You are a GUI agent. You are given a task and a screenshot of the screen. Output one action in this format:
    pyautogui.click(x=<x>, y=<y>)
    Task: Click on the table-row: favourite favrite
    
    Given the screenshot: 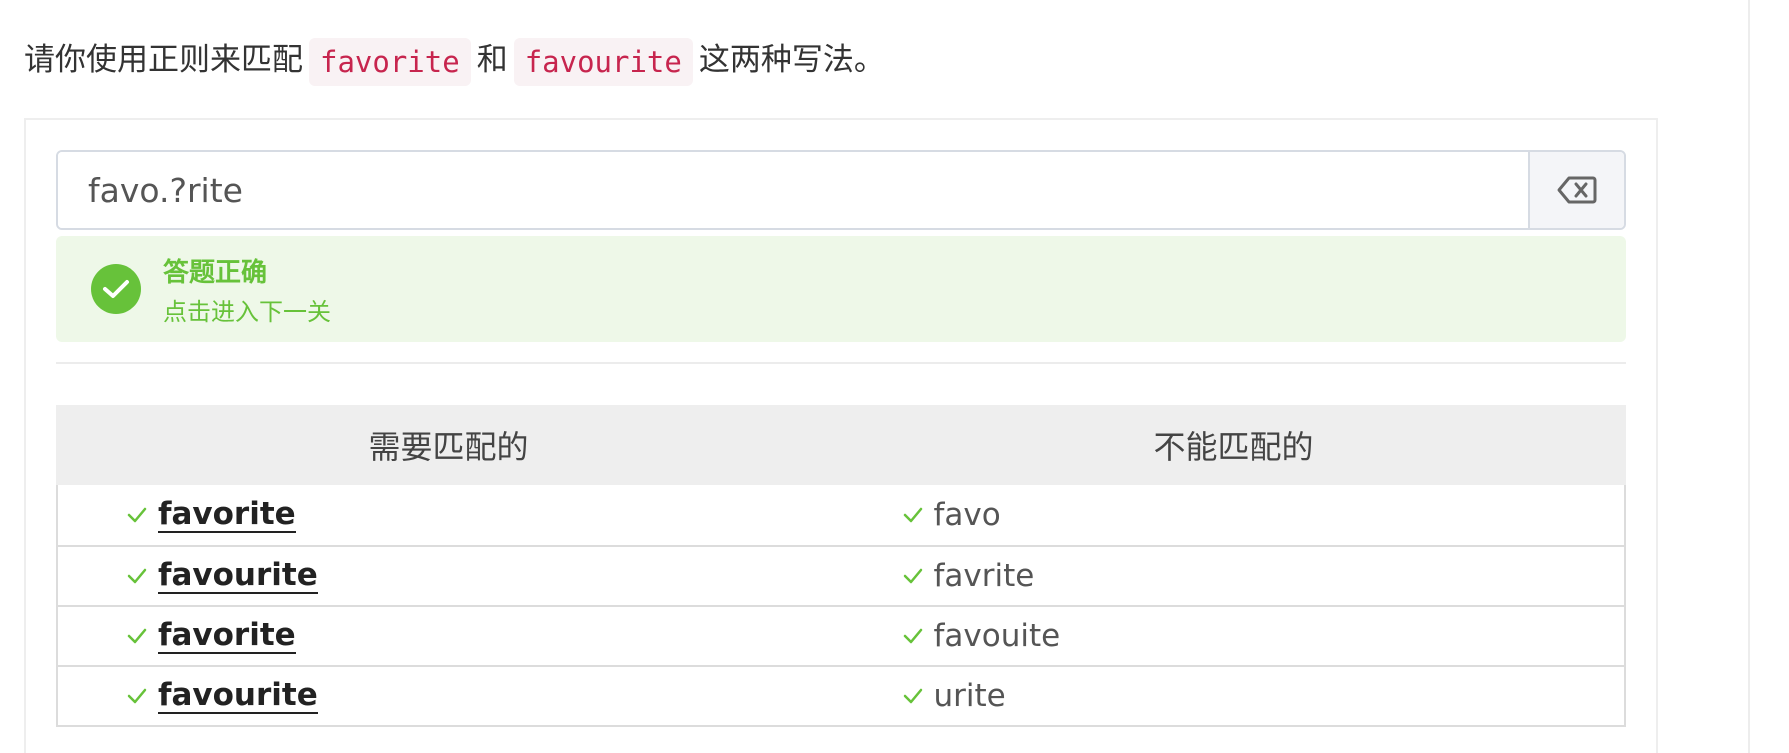 What is the action you would take?
    pyautogui.click(x=841, y=575)
    